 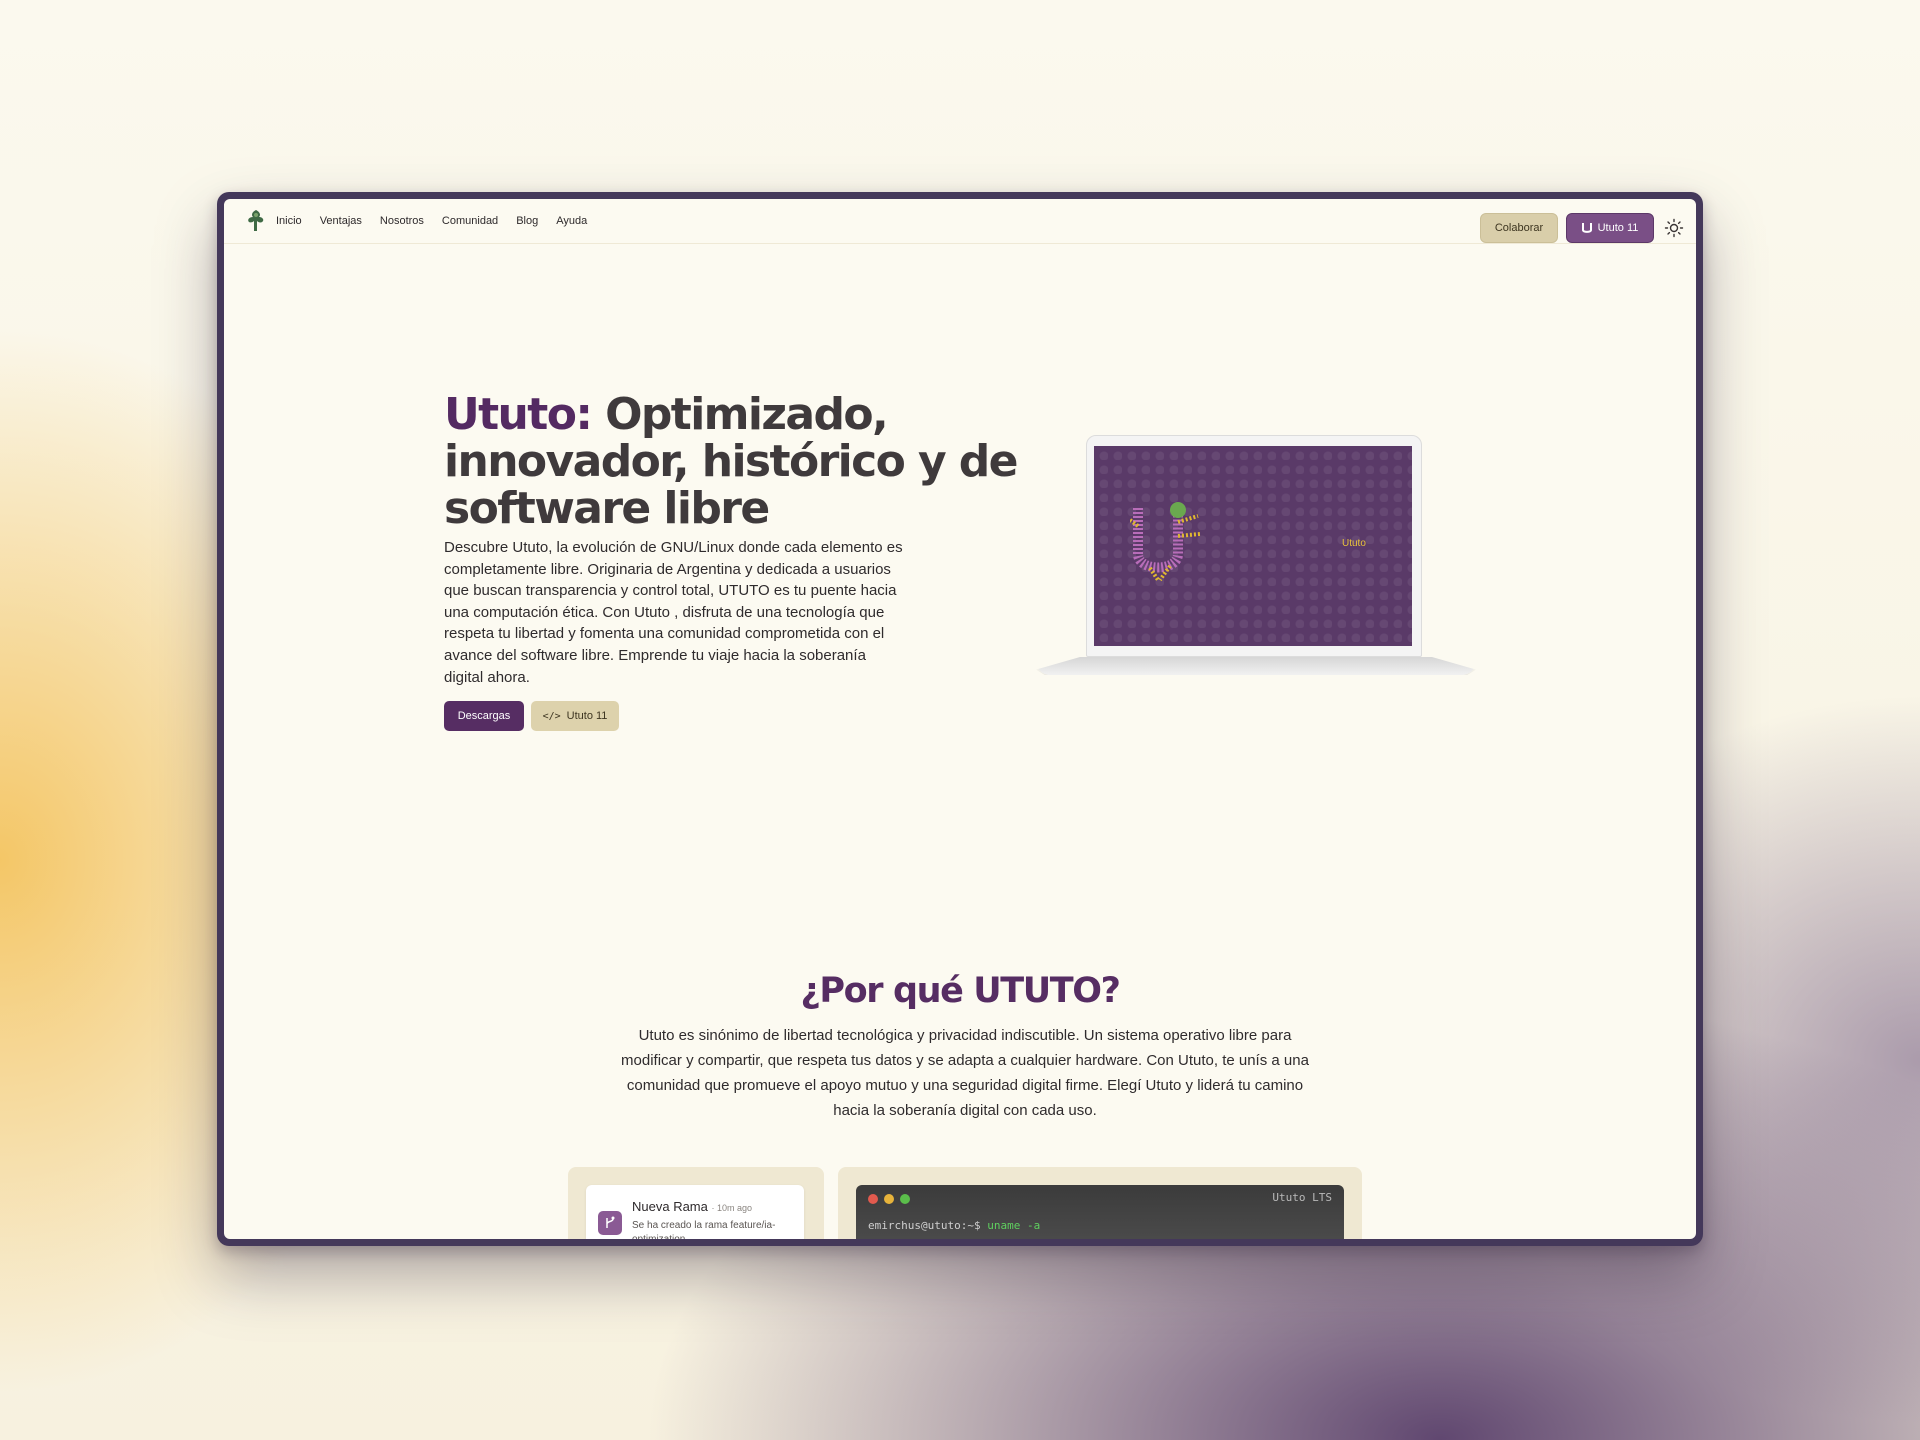 I want to click on ututo11-button: Ututo 11, so click(x=1610, y=228).